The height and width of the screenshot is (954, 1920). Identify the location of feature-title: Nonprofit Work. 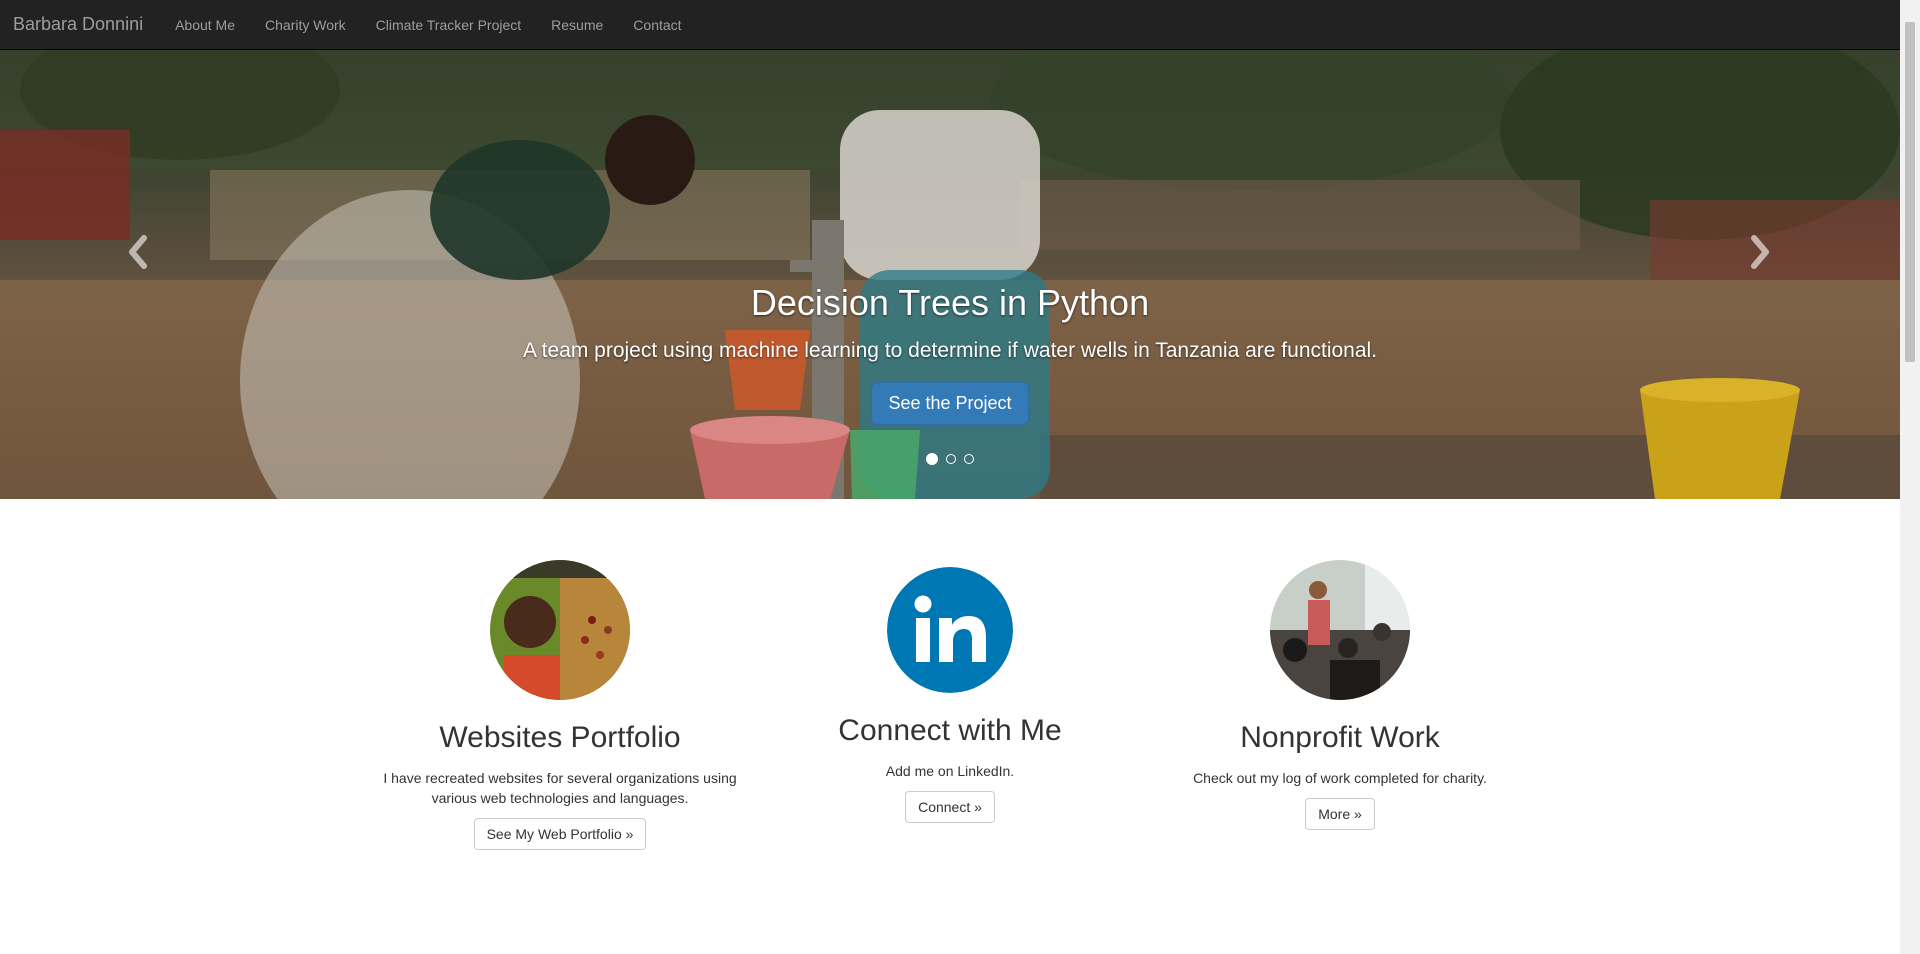
(1340, 737).